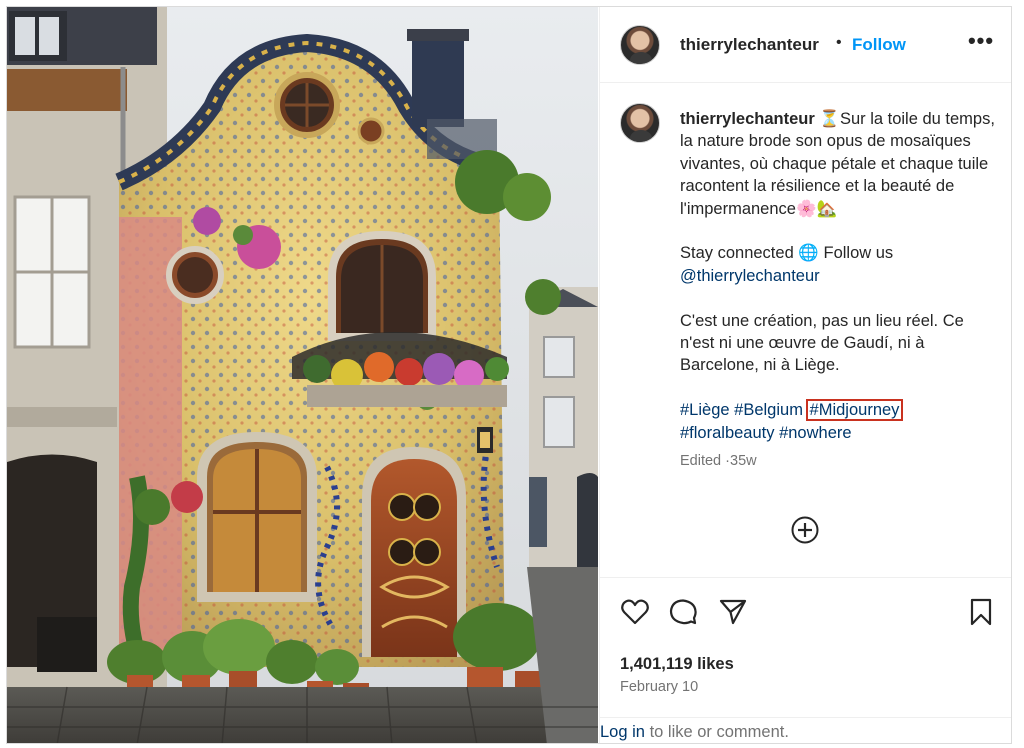 Image resolution: width=1024 pixels, height=748 pixels. I want to click on hashtag-nowhere: #nowhere, so click(815, 433).